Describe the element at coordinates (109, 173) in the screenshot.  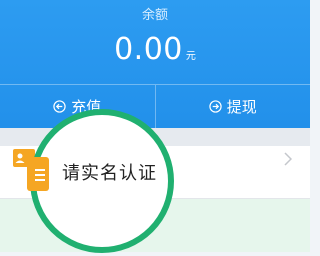
I see `real-name-verification-label: 请实名认证` at that location.